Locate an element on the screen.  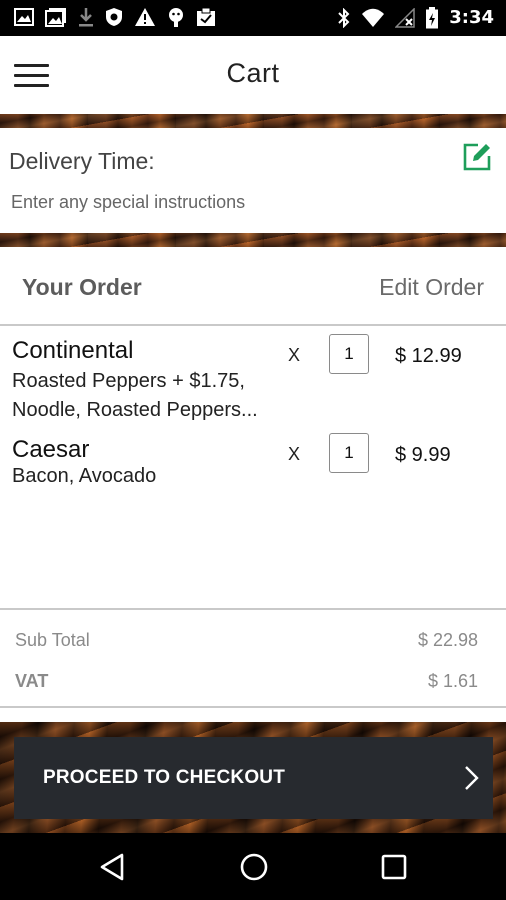
chevron-right-icon is located at coordinates (472, 778).